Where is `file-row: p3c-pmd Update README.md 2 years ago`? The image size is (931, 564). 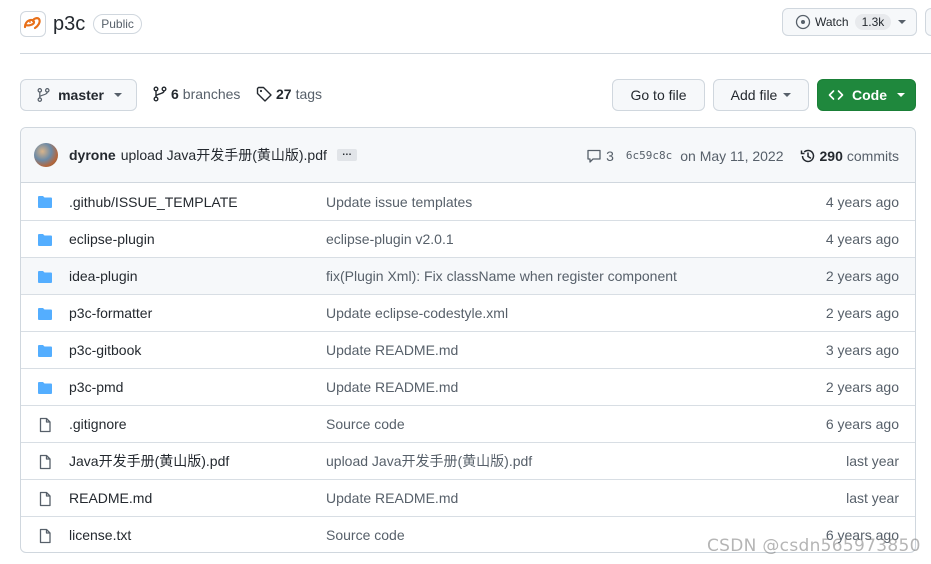
file-row: p3c-pmd Update README.md 2 years ago is located at coordinates (468, 386).